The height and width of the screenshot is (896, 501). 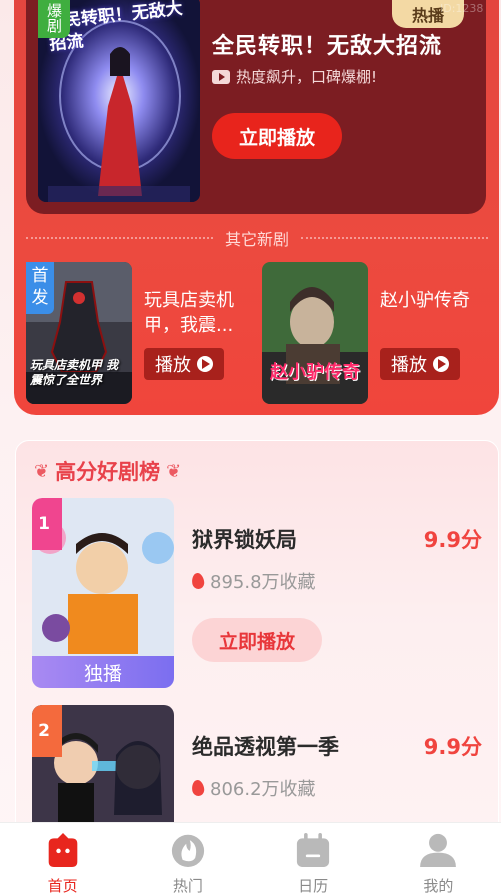 What do you see at coordinates (395, 238) in the screenshot?
I see `divider-line-right` at bounding box center [395, 238].